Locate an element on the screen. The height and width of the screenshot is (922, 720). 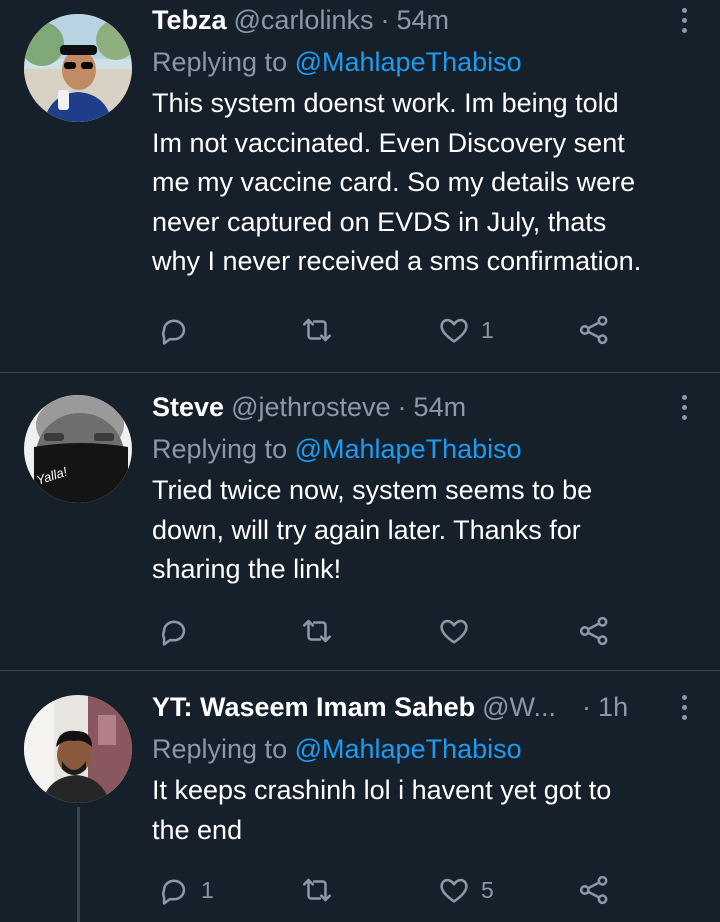
avatar-steve-image: Yalla! is located at coordinates (78, 449).